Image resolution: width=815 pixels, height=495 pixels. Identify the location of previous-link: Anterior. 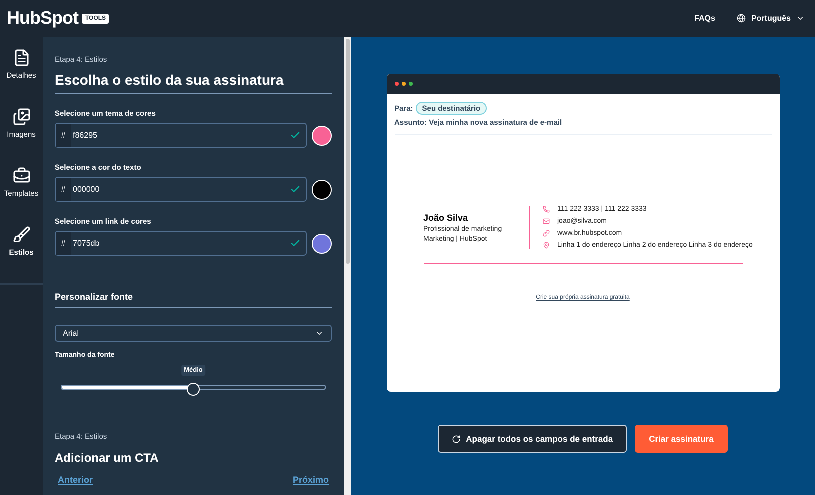
(76, 480).